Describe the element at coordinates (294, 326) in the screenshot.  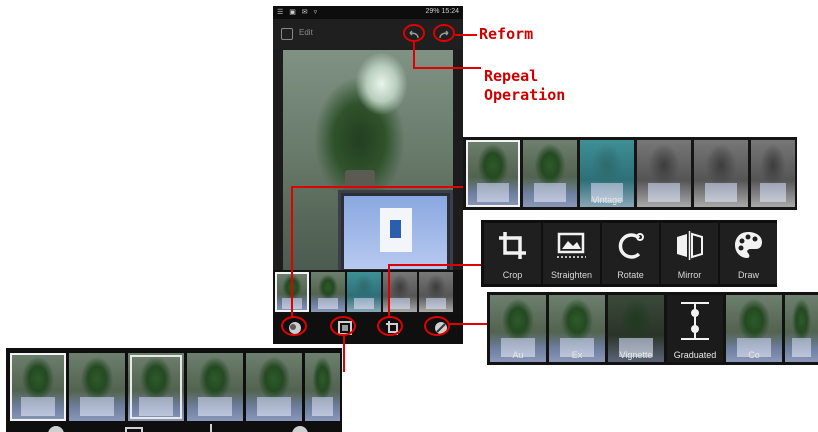
I see `filters-highlight-circle` at that location.